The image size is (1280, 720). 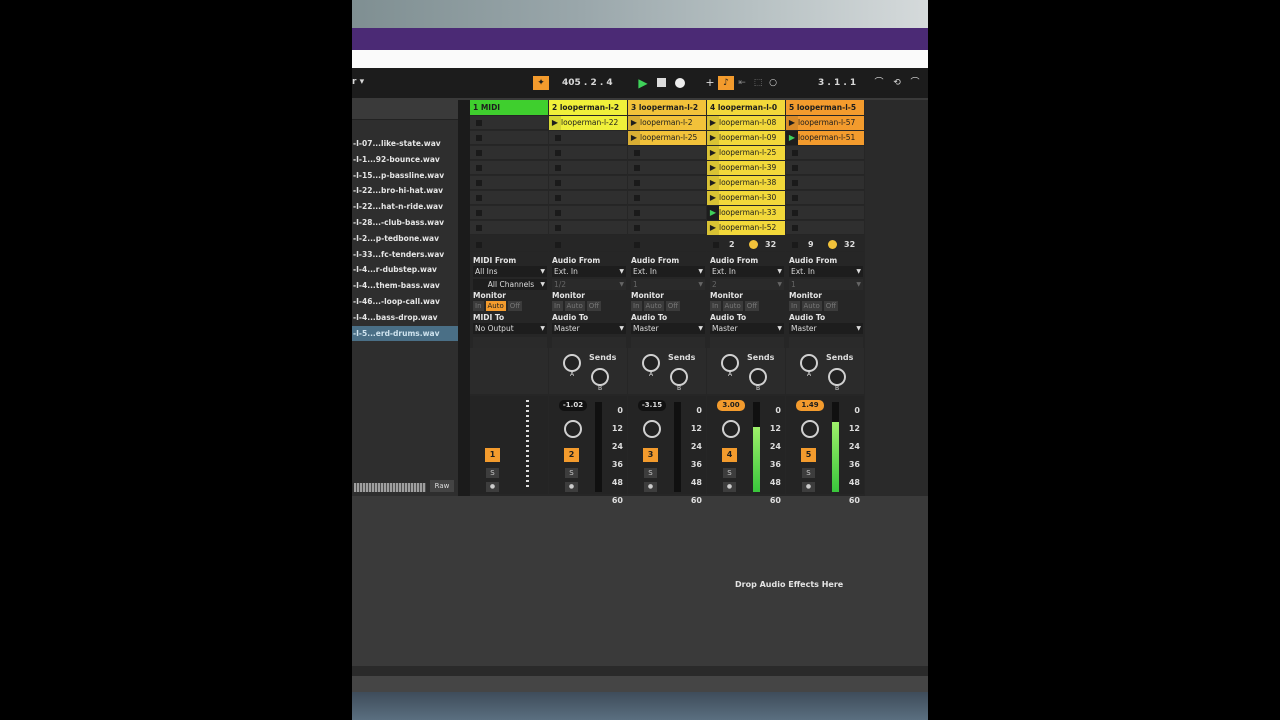 I want to click on raw-button: Raw, so click(x=442, y=486).